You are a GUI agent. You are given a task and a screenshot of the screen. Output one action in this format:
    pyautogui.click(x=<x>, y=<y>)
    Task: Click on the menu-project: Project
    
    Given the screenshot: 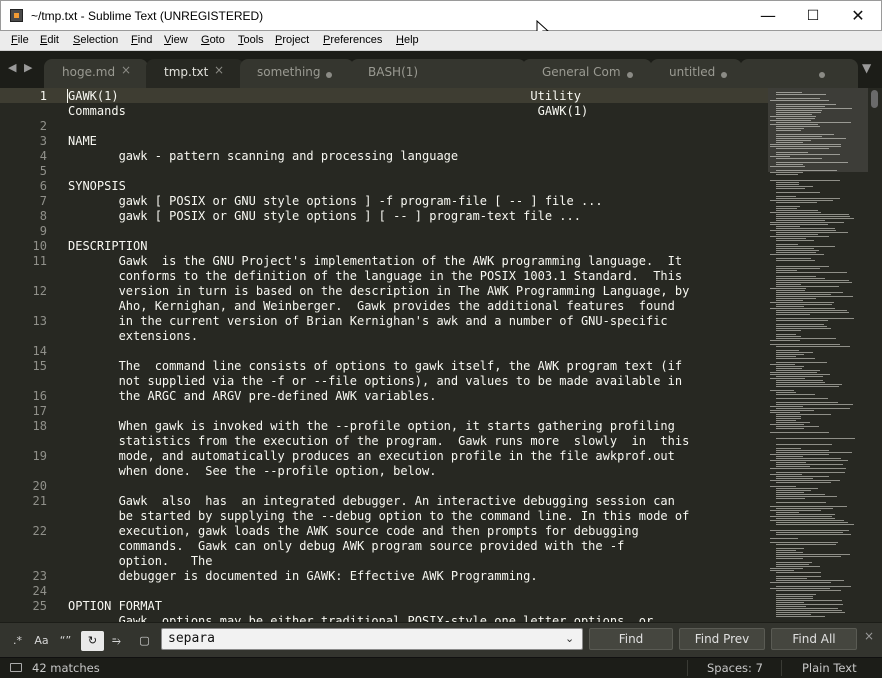 What is the action you would take?
    pyautogui.click(x=292, y=40)
    